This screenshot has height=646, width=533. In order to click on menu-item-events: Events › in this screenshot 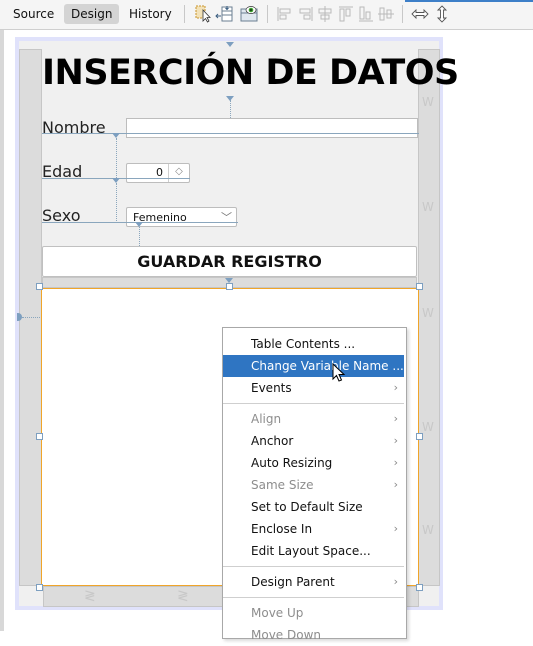, I will do `click(313, 388)`.